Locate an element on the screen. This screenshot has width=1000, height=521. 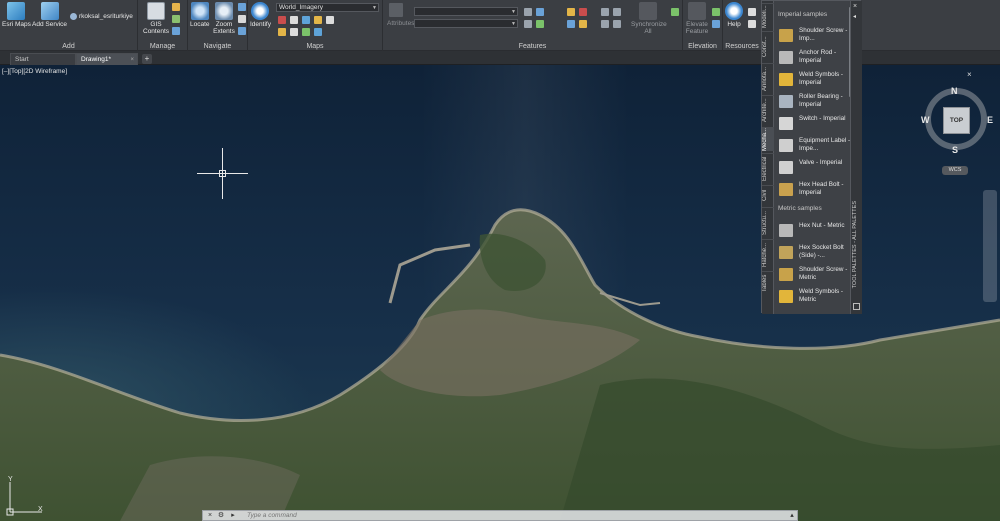
viewport-controls-label: [–][Top][2D Wireframe] is located at coordinates (34, 71).